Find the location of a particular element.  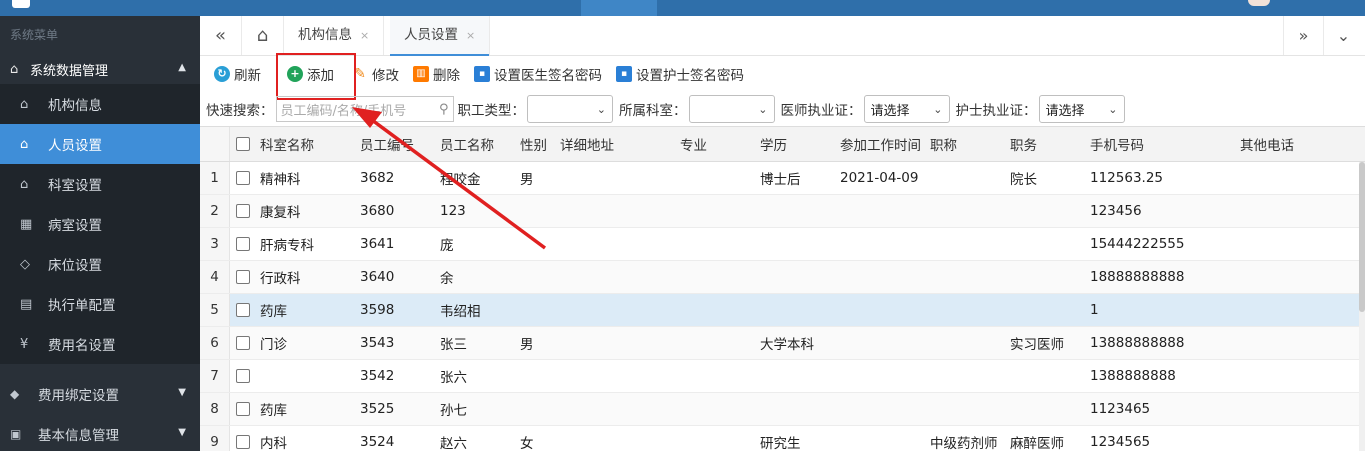

table-row: 1 精神科 3682 程咬金 男 博士后 2021-04-09 院长 112563.25 is located at coordinates (782, 178).